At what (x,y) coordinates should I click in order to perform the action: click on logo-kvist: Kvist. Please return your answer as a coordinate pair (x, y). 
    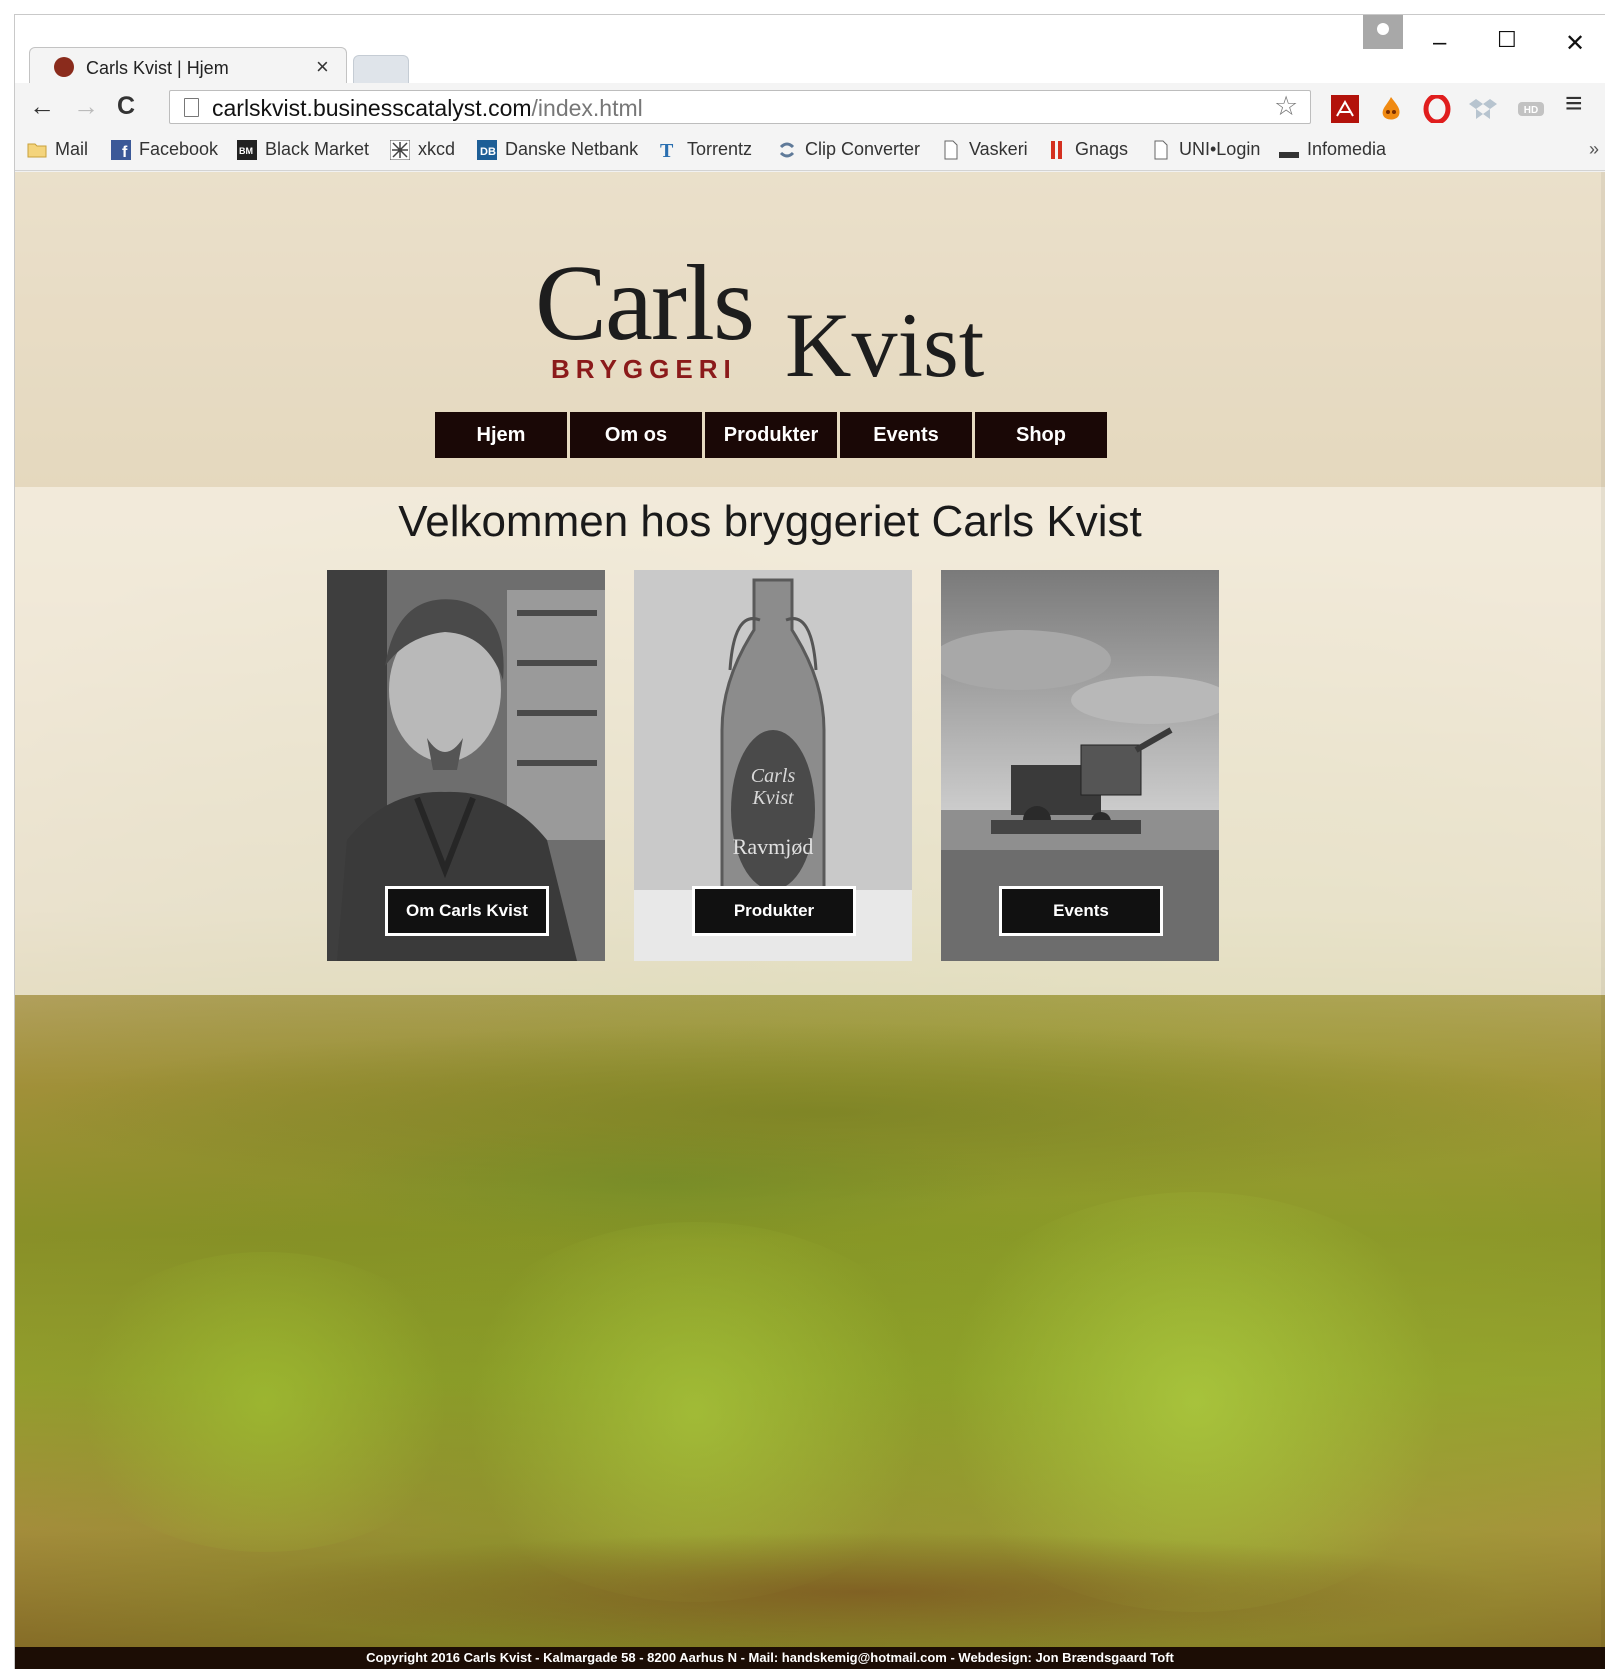
    Looking at the image, I should click on (885, 345).